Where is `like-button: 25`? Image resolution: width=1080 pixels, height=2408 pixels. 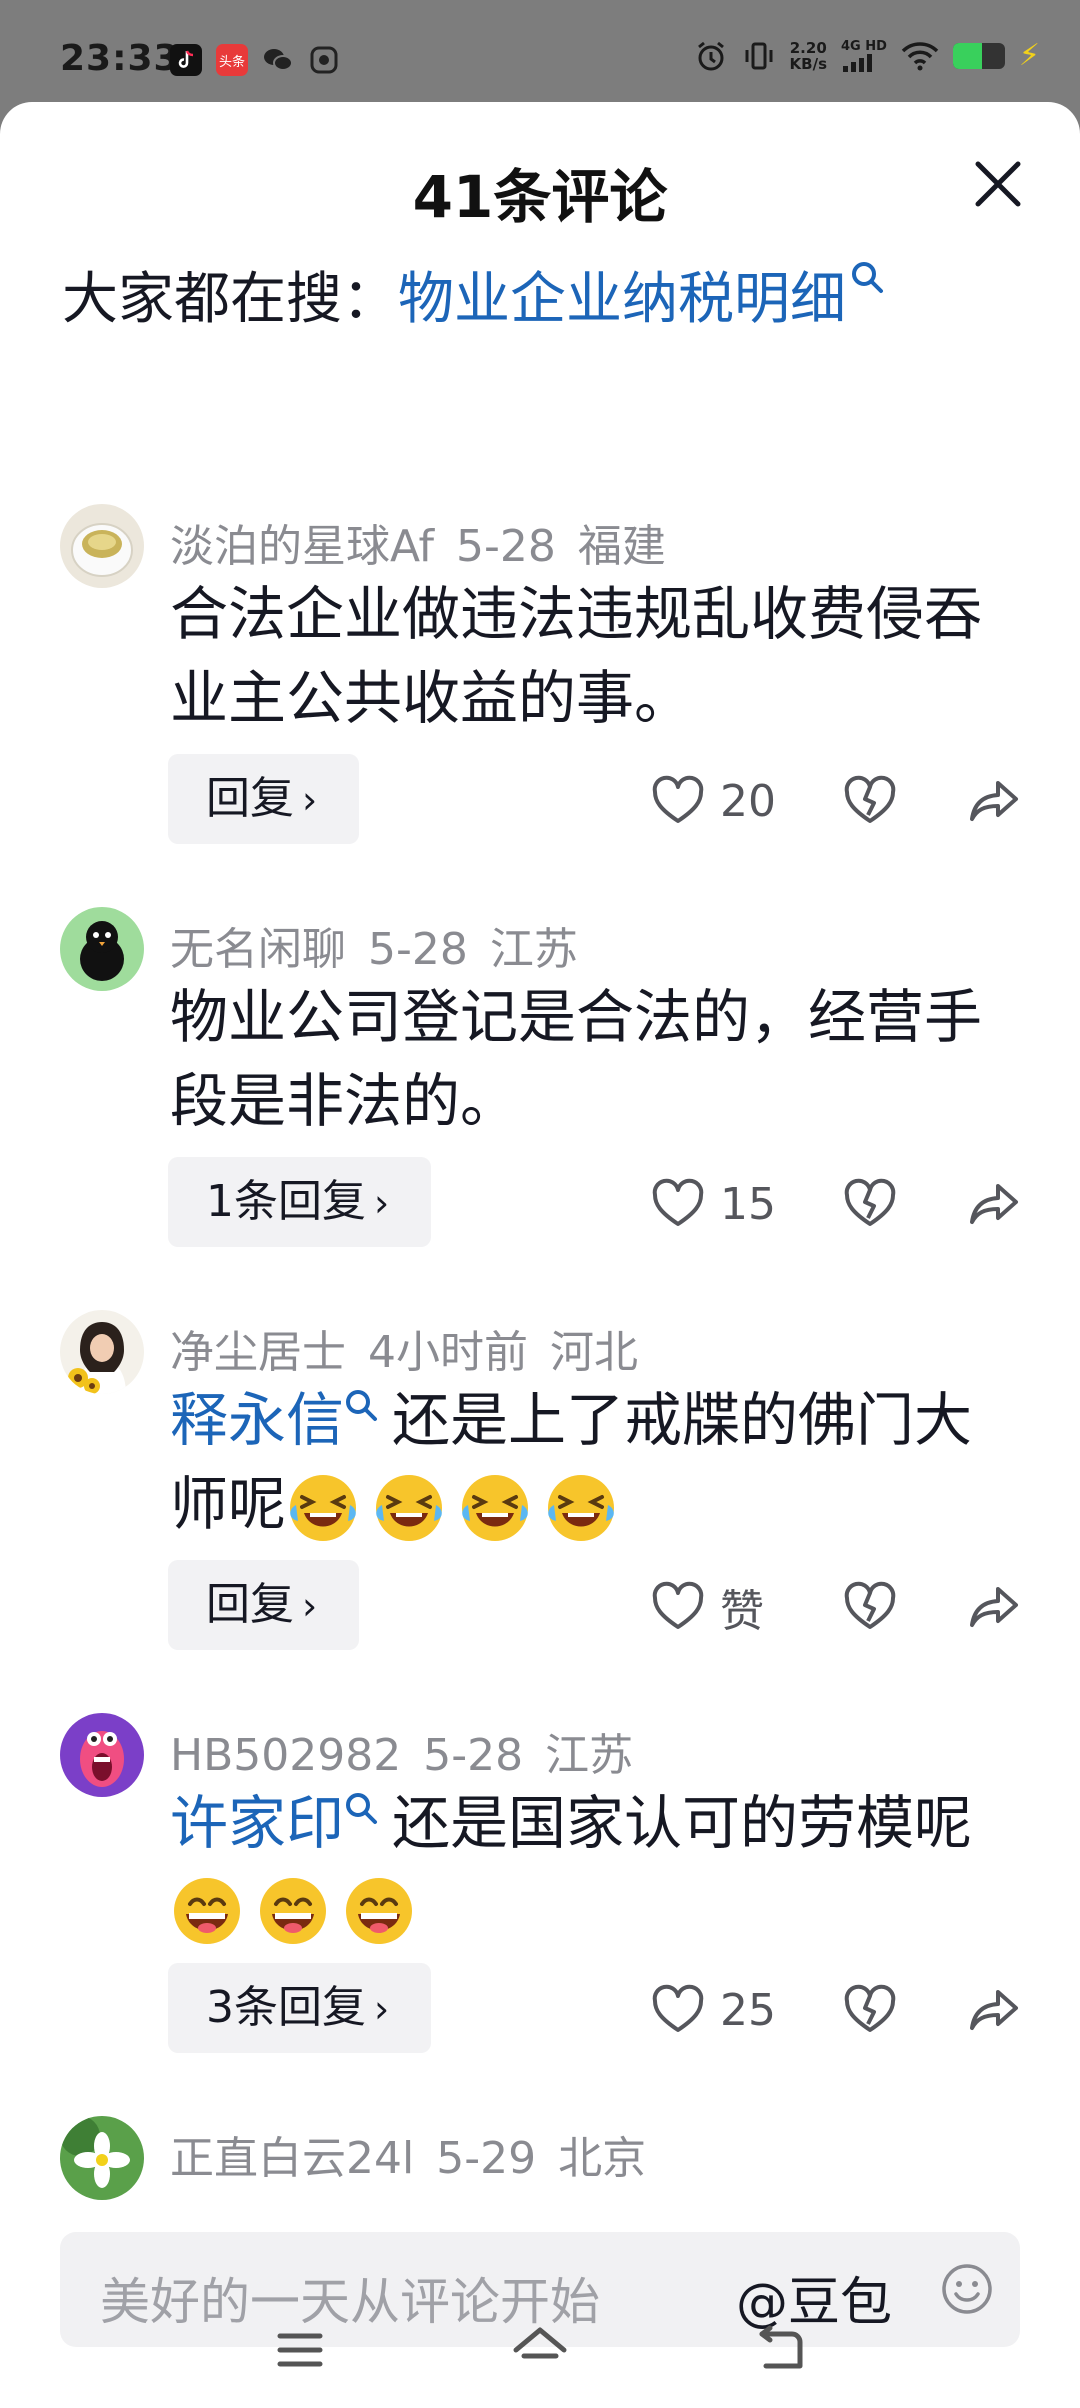
like-button: 25 is located at coordinates (720, 2010).